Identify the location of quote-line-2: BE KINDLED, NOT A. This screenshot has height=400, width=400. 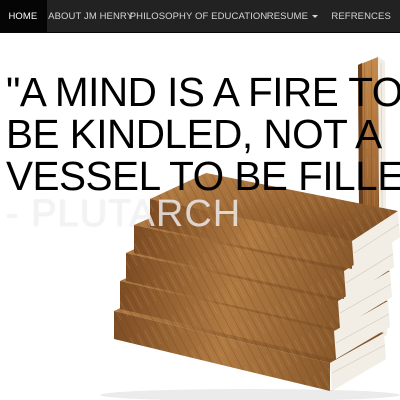
(194, 134).